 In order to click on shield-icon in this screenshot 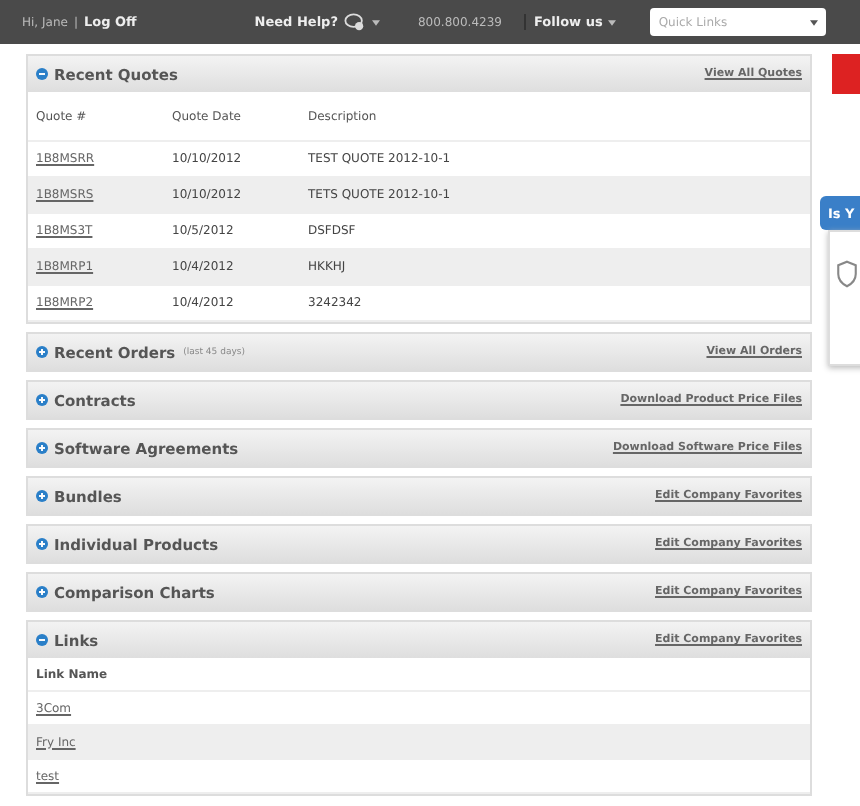, I will do `click(847, 274)`.